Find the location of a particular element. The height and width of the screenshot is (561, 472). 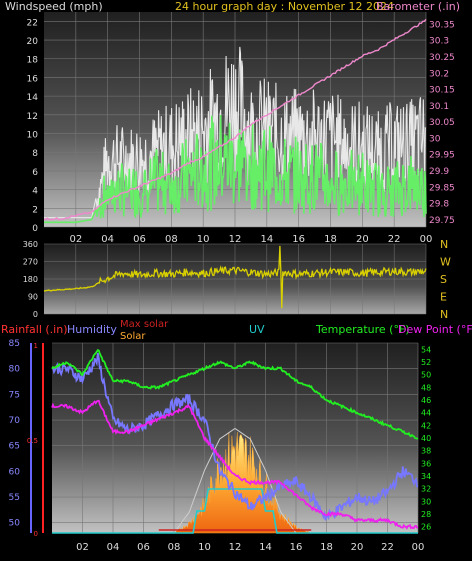

humidity-y-tick: 75 is located at coordinates (14, 395).